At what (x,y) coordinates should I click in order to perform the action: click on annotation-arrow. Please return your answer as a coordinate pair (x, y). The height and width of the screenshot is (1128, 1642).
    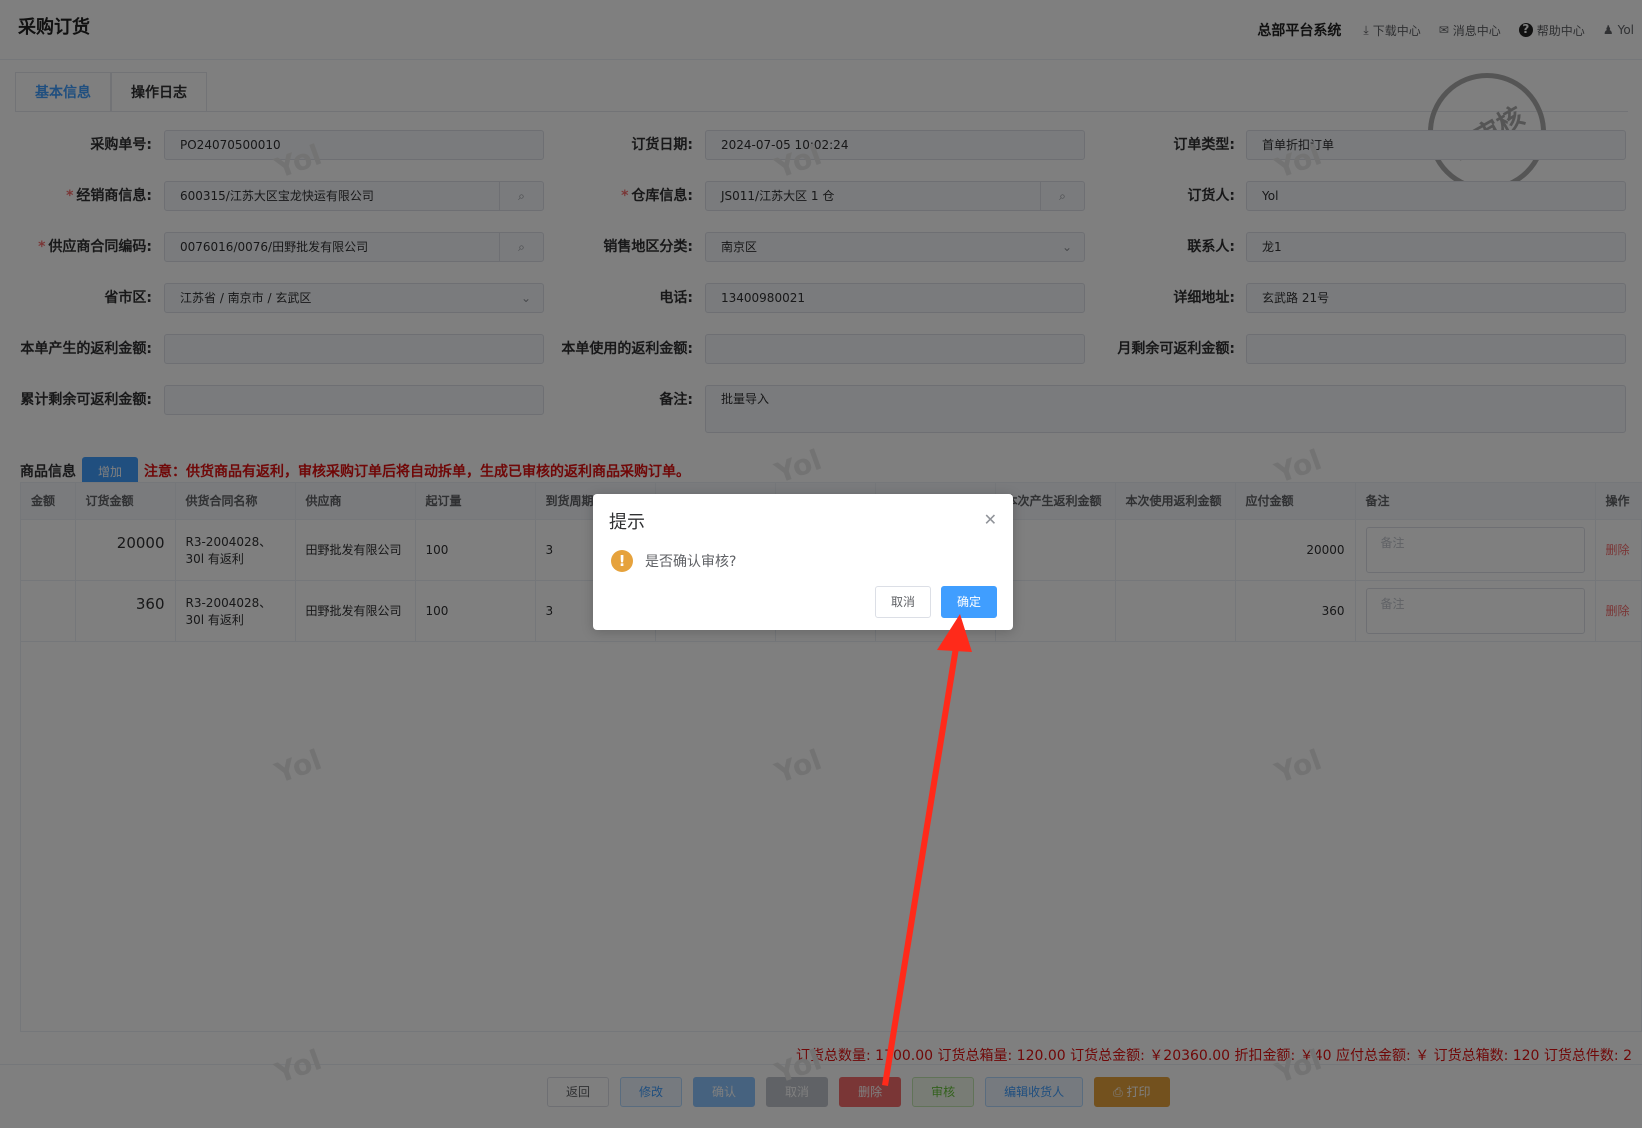
    Looking at the image, I should click on (927, 850).